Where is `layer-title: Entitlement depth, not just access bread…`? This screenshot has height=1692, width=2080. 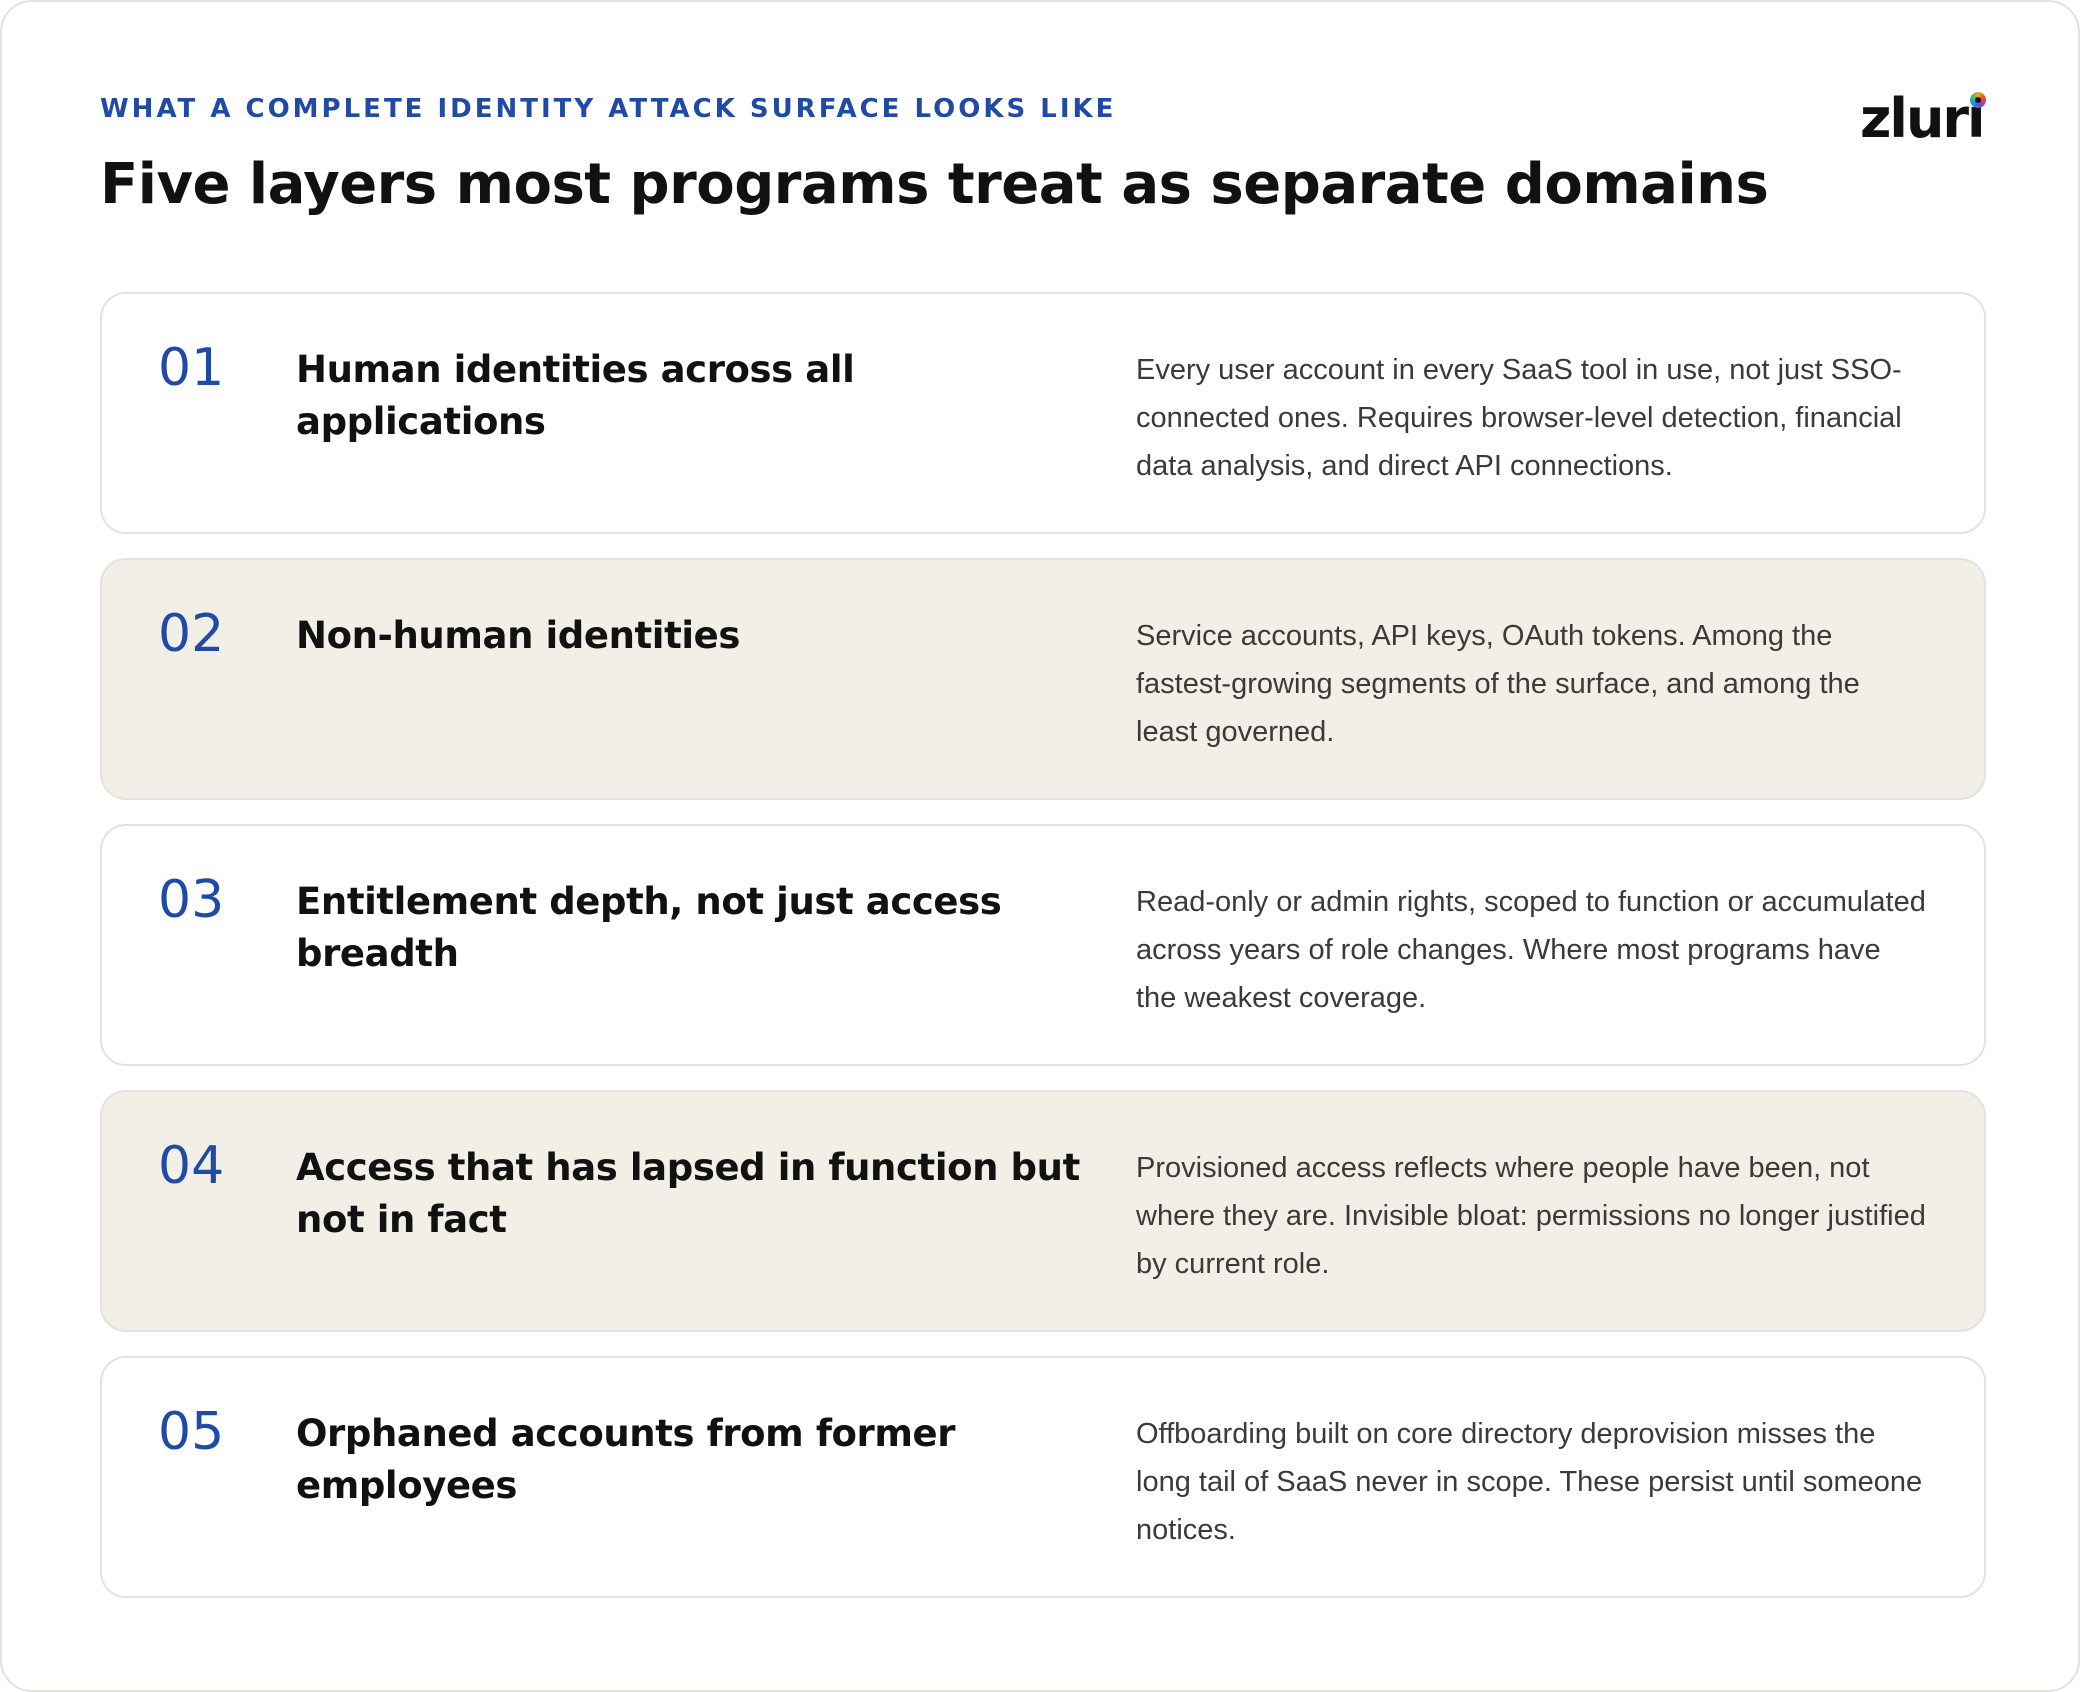
layer-title: Entitlement depth, not just access bread… is located at coordinates (649, 927).